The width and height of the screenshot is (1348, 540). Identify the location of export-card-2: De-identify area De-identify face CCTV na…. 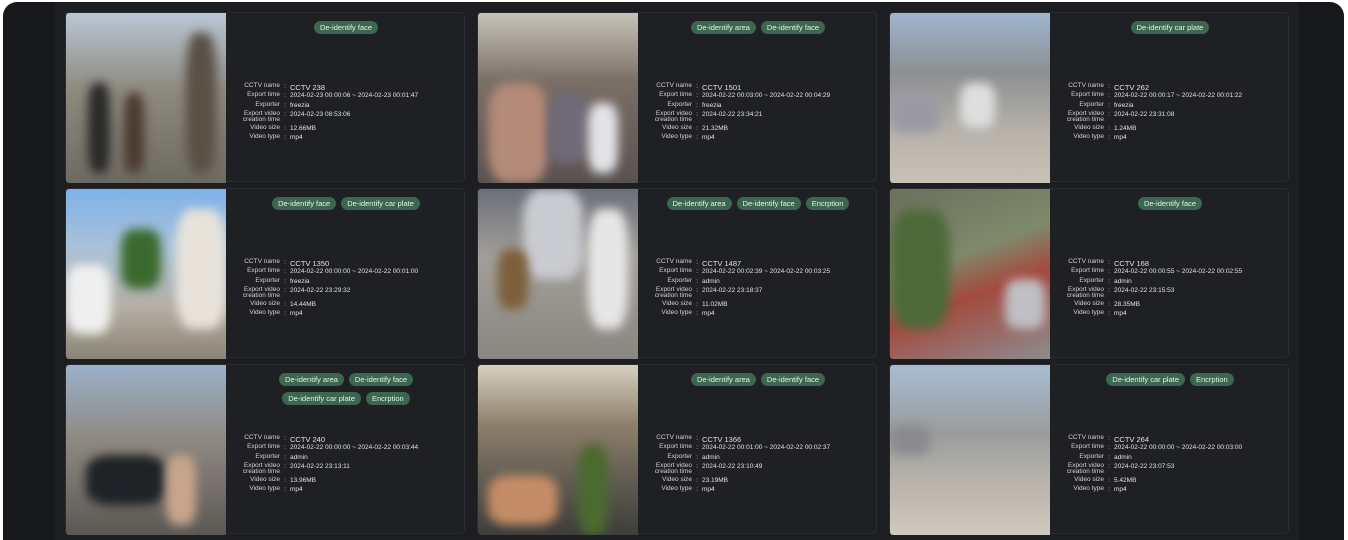
(677, 97).